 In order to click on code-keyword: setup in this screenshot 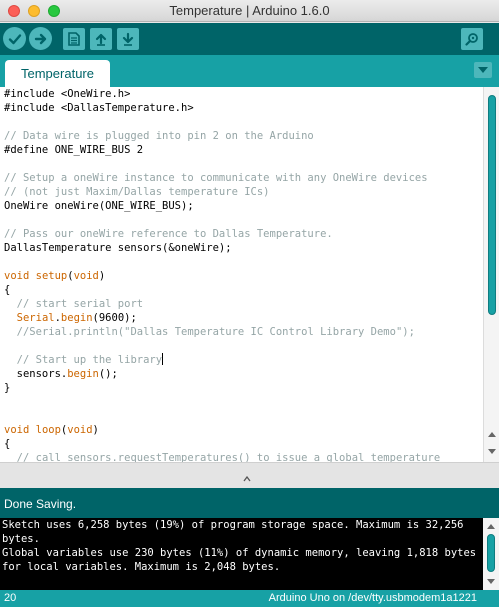, I will do `click(51, 276)`.